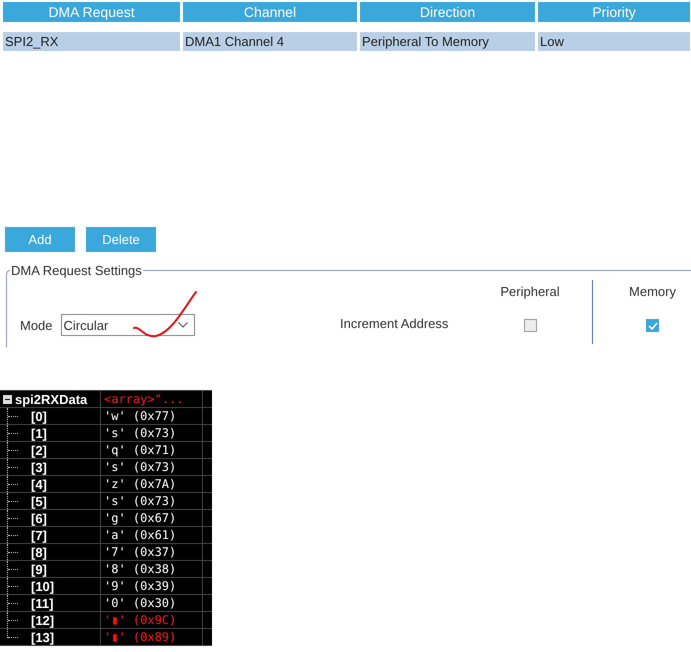 The height and width of the screenshot is (652, 691). What do you see at coordinates (652, 291) in the screenshot?
I see `column-label: Memory` at bounding box center [652, 291].